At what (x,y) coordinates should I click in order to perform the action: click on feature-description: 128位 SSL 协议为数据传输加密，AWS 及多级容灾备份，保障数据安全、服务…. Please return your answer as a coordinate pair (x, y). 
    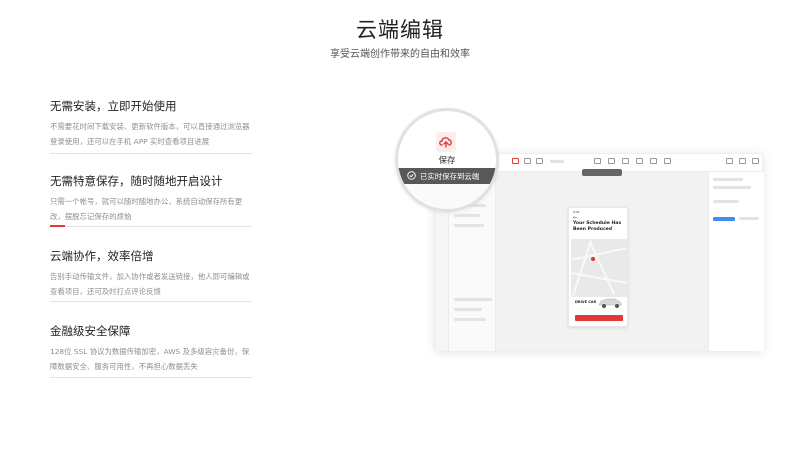
    Looking at the image, I should click on (150, 359).